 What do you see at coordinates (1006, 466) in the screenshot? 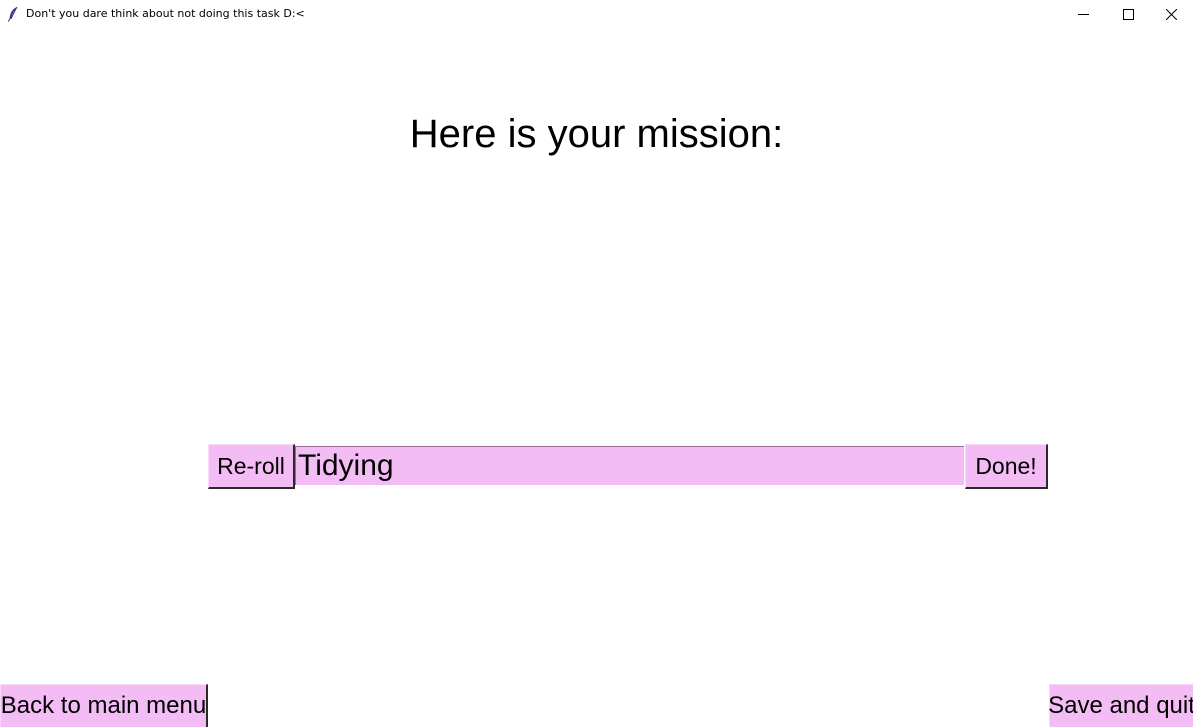
I see `done-button: Done!` at bounding box center [1006, 466].